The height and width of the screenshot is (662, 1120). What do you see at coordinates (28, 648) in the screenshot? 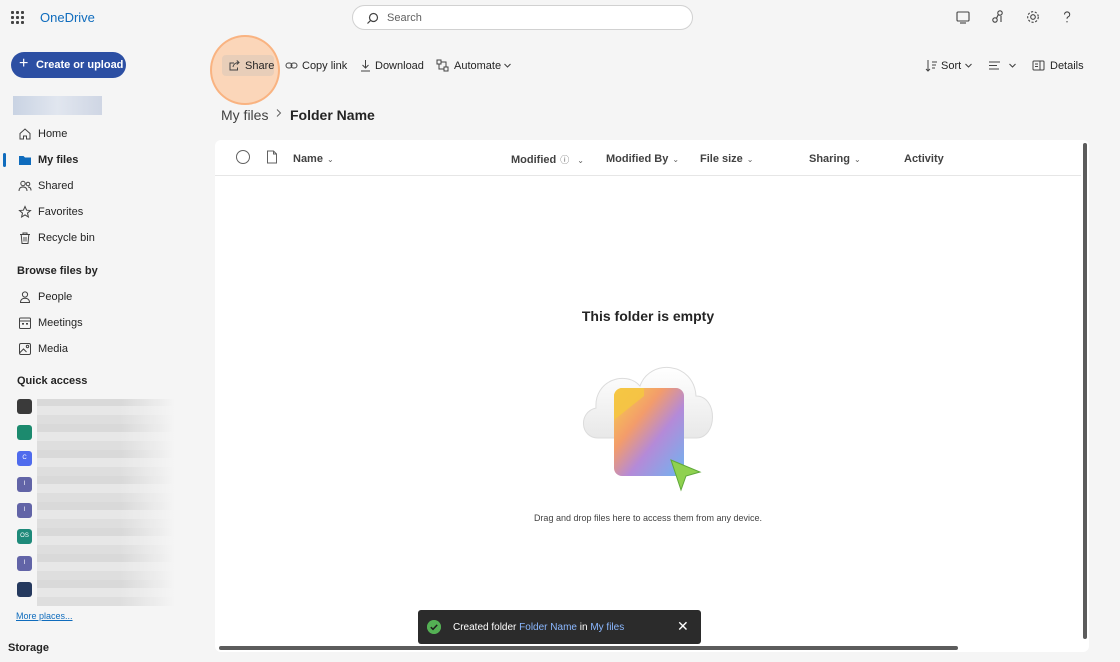
I see `storage-heading: Storage` at bounding box center [28, 648].